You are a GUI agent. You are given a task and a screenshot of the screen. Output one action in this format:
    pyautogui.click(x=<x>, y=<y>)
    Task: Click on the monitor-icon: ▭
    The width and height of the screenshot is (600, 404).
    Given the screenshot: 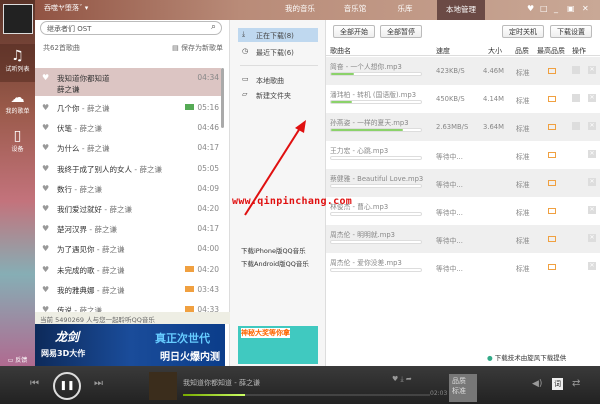 What is the action you would take?
    pyautogui.click(x=245, y=79)
    